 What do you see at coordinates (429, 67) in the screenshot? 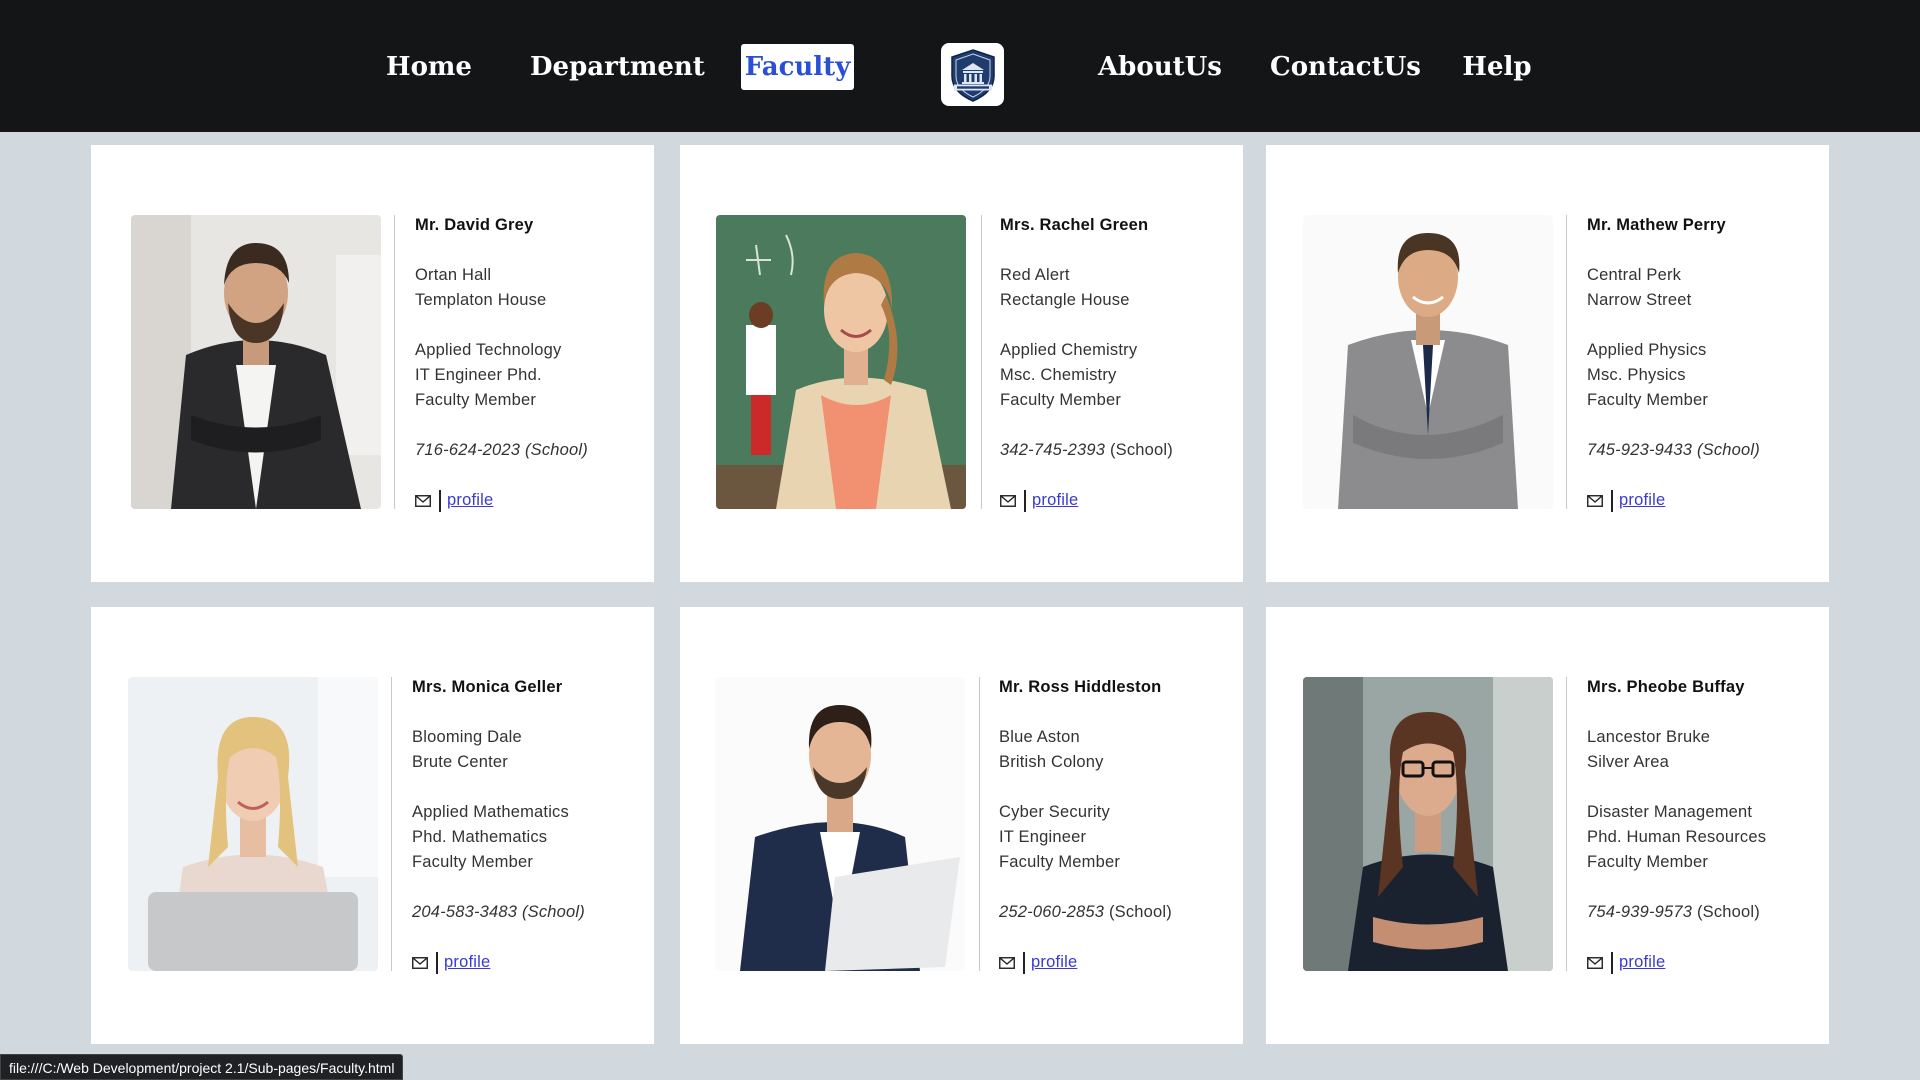
I see `nav-home: Home` at bounding box center [429, 67].